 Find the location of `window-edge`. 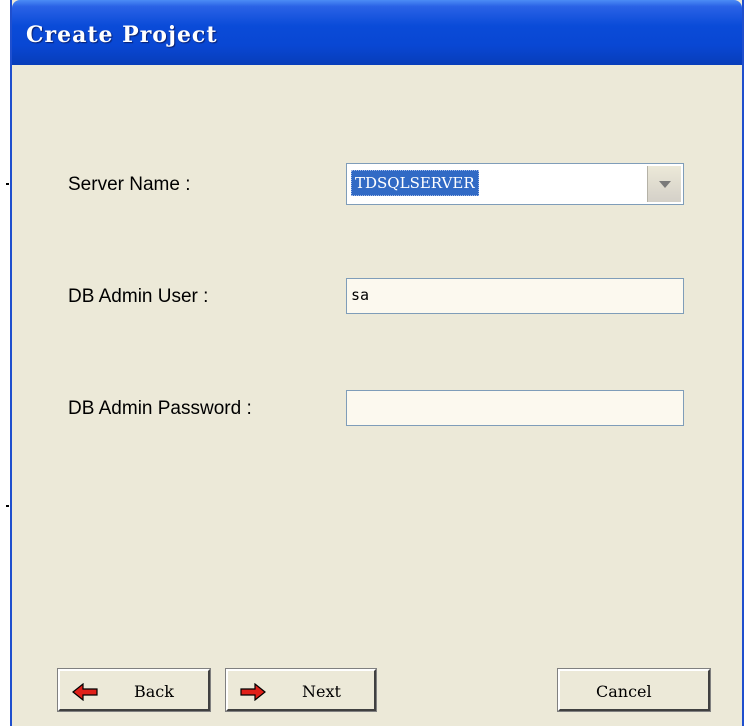

window-edge is located at coordinates (5, 363).